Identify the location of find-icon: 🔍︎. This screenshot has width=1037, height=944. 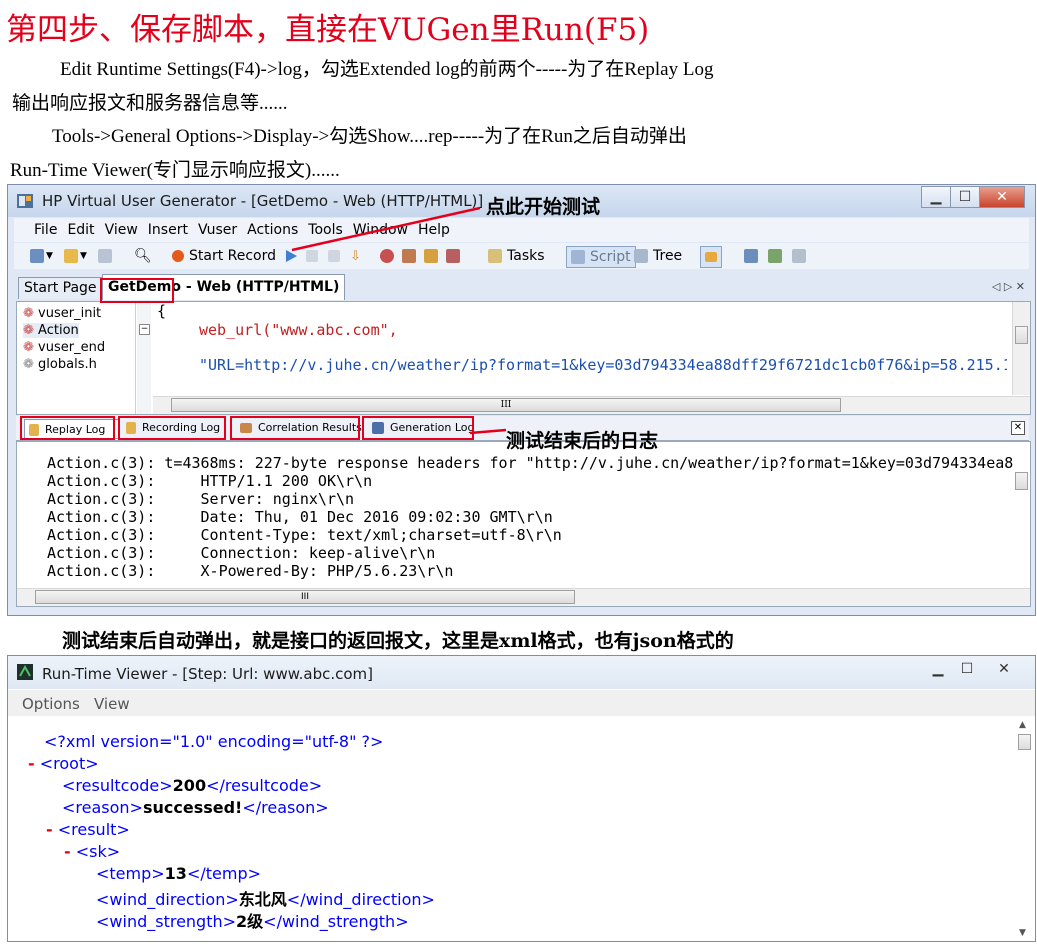
(143, 256).